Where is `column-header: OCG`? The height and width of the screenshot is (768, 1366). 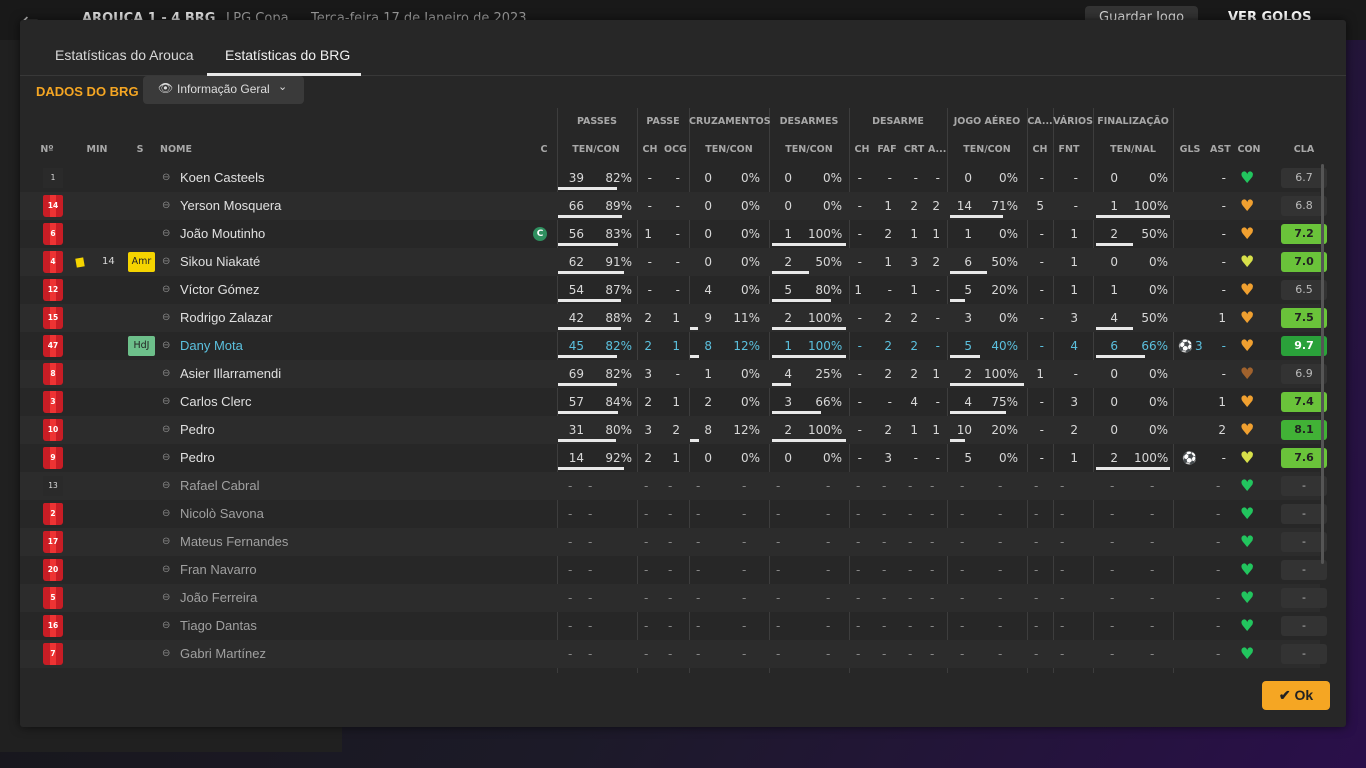 column-header: OCG is located at coordinates (675, 149).